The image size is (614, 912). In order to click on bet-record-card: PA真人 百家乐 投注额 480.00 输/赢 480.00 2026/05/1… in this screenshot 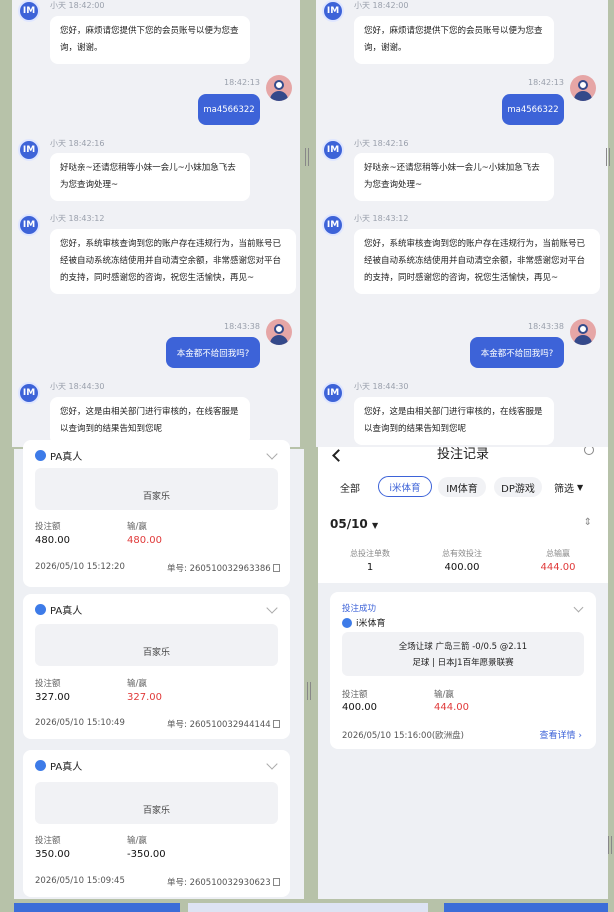, I will do `click(156, 513)`.